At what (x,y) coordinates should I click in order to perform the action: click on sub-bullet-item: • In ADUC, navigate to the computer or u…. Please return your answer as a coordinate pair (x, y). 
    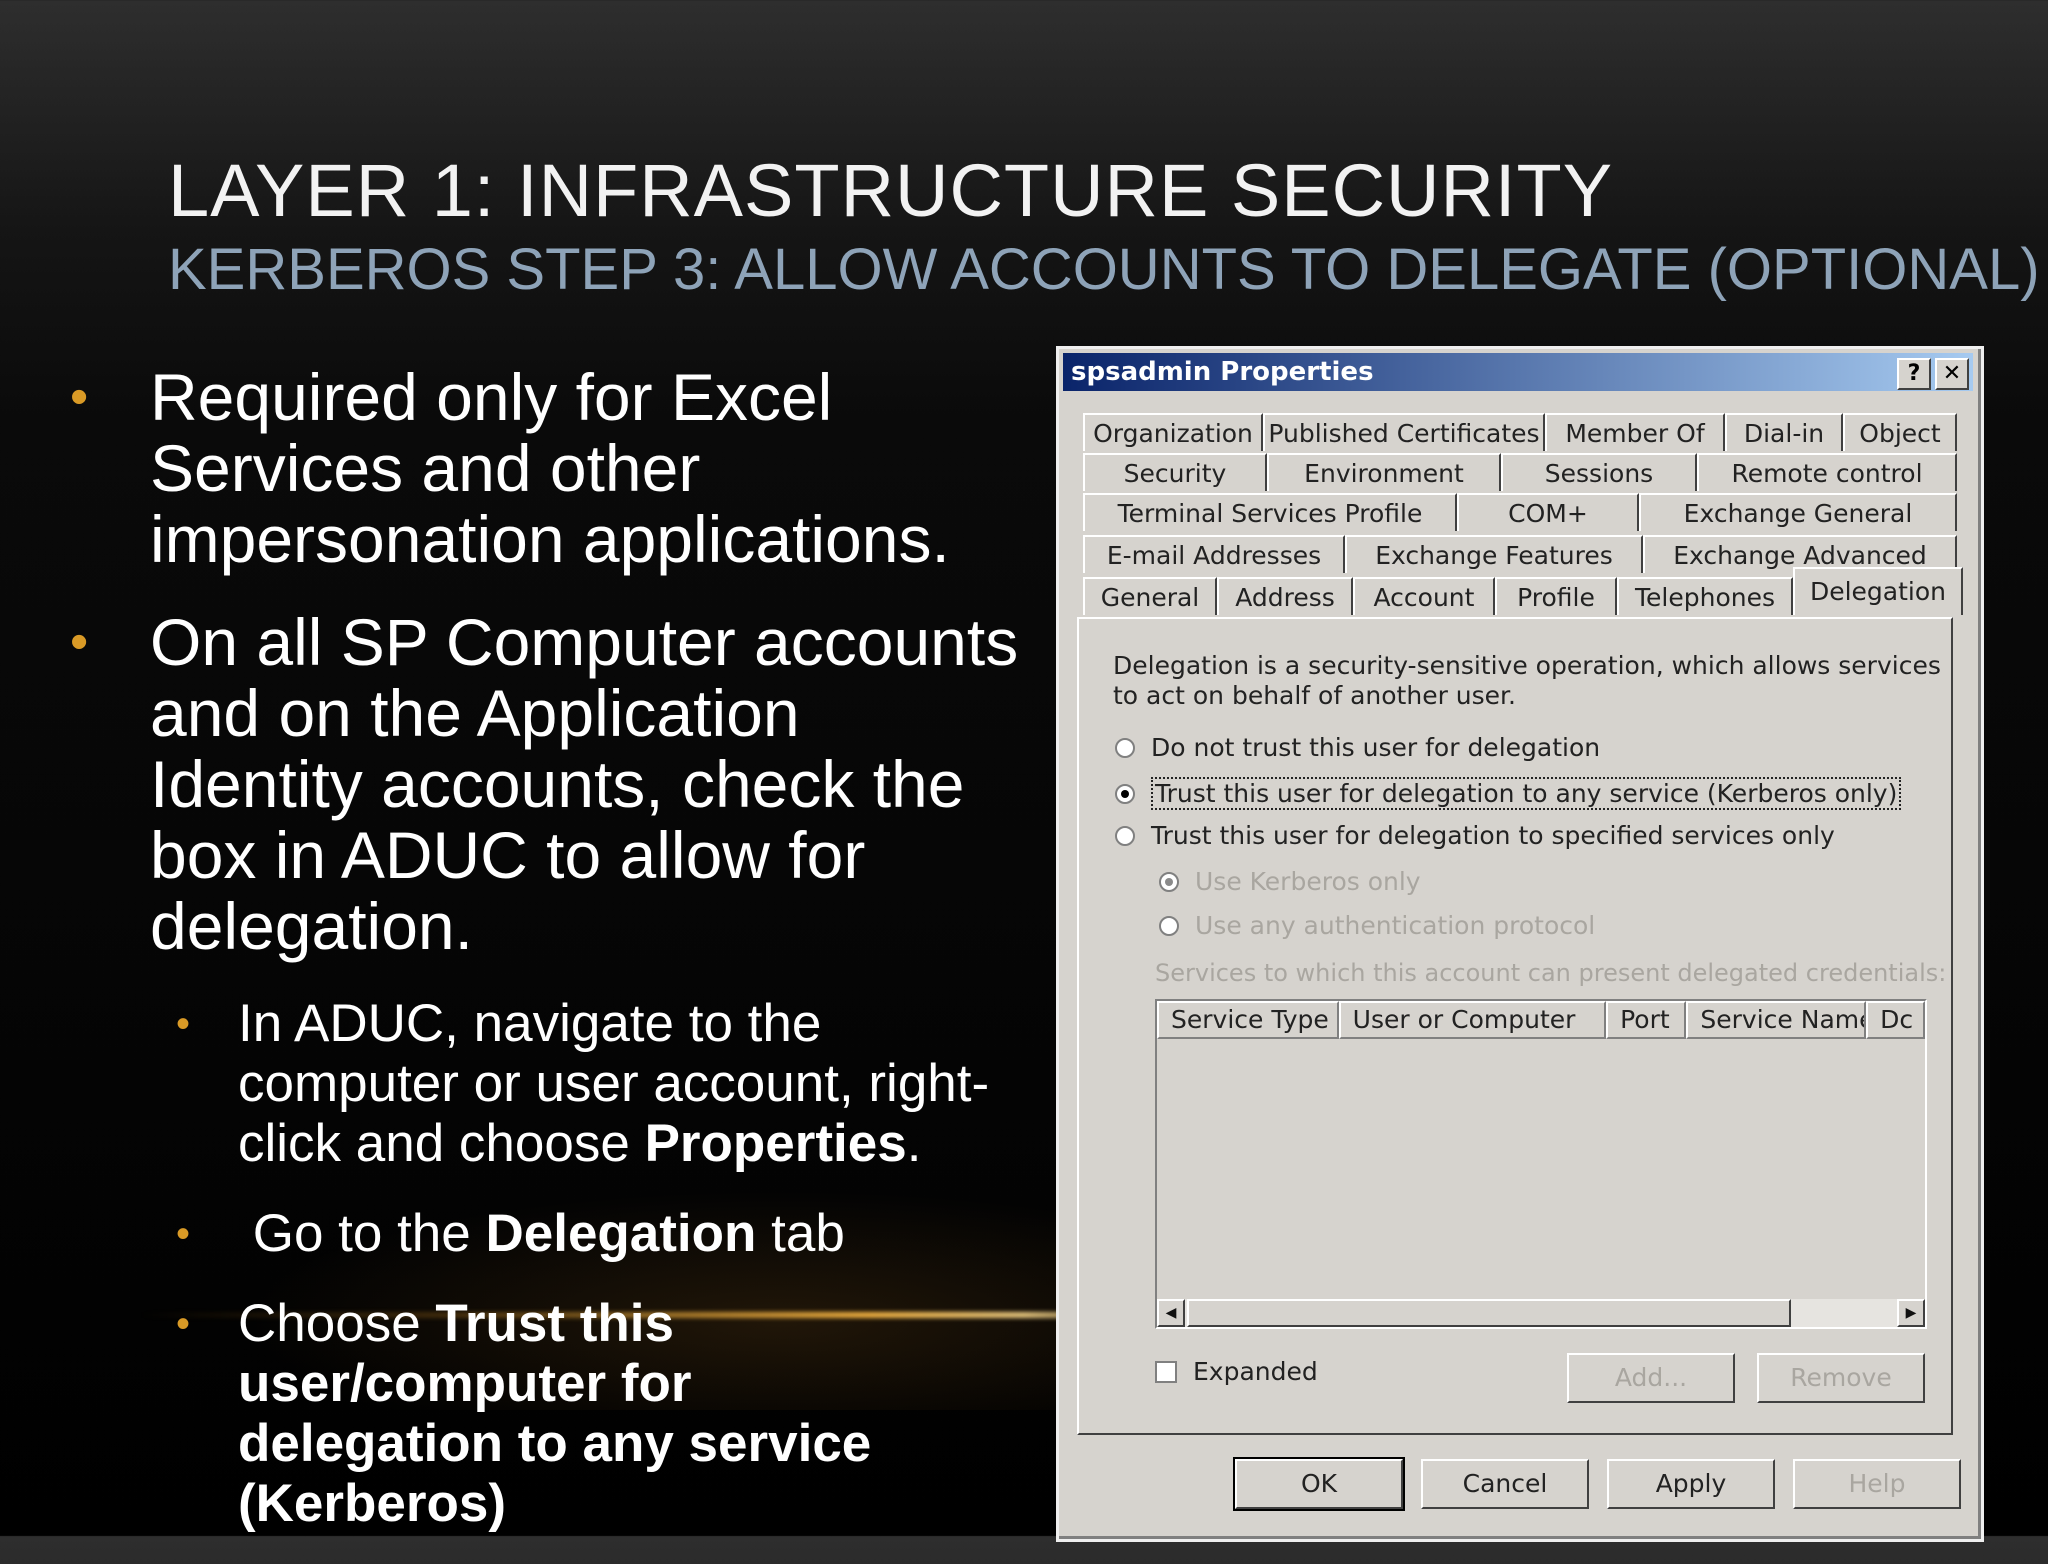
    Looking at the image, I should click on (603, 1084).